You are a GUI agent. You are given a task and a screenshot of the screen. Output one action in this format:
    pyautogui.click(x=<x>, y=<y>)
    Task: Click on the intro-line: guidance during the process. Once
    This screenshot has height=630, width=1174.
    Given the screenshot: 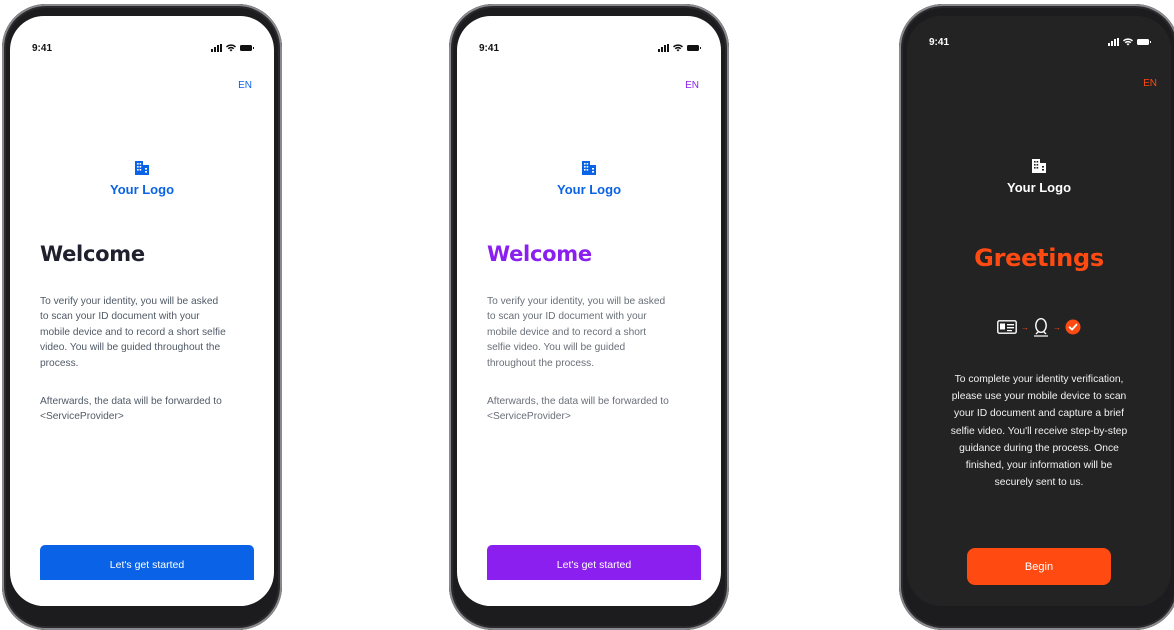 What is the action you would take?
    pyautogui.click(x=1039, y=448)
    